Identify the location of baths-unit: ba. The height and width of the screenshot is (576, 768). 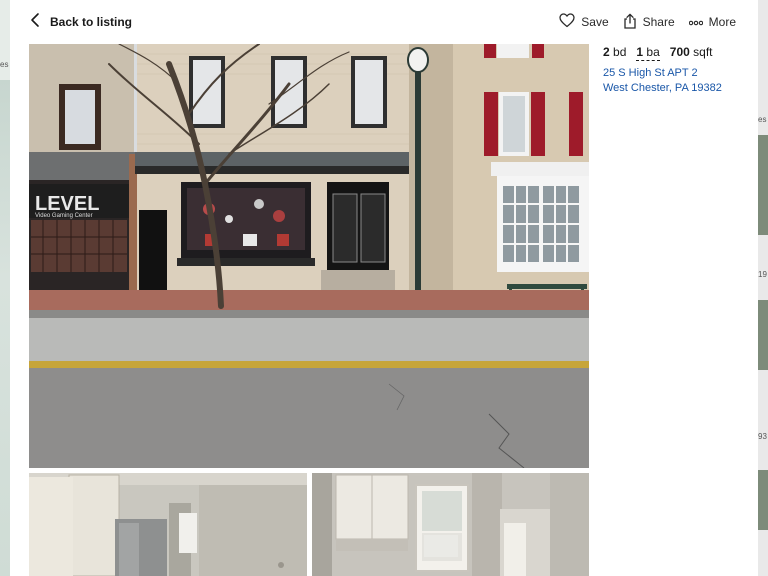
(653, 52).